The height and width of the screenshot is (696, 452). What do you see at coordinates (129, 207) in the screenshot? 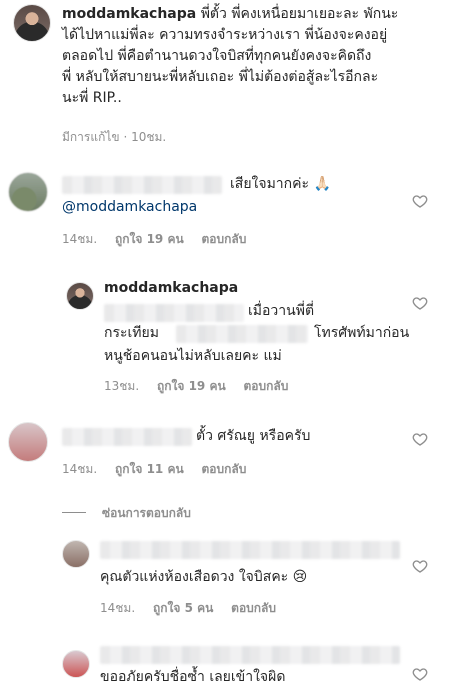
I see `comment-1-mention: @moddamkachapa` at bounding box center [129, 207].